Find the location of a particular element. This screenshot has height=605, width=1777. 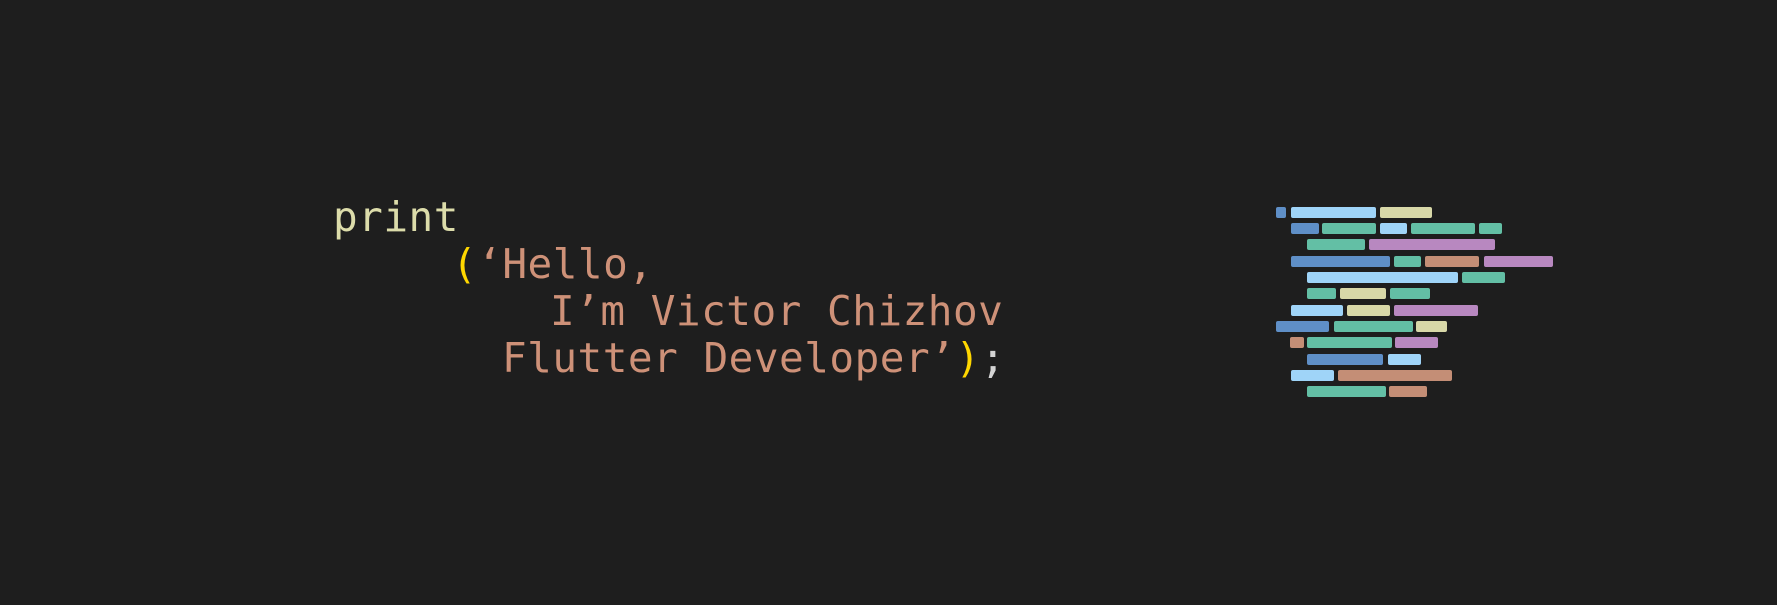

open-paren: ( is located at coordinates (465, 264).